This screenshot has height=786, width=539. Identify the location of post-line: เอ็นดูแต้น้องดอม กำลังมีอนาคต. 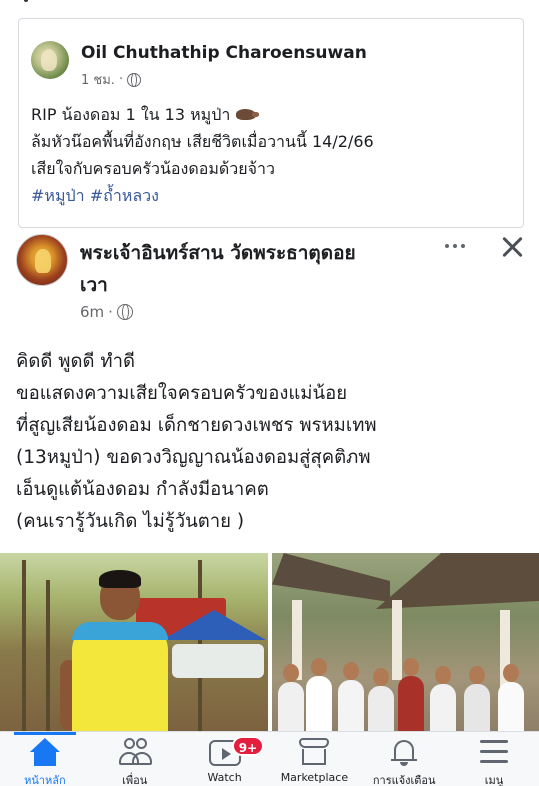
(142, 489).